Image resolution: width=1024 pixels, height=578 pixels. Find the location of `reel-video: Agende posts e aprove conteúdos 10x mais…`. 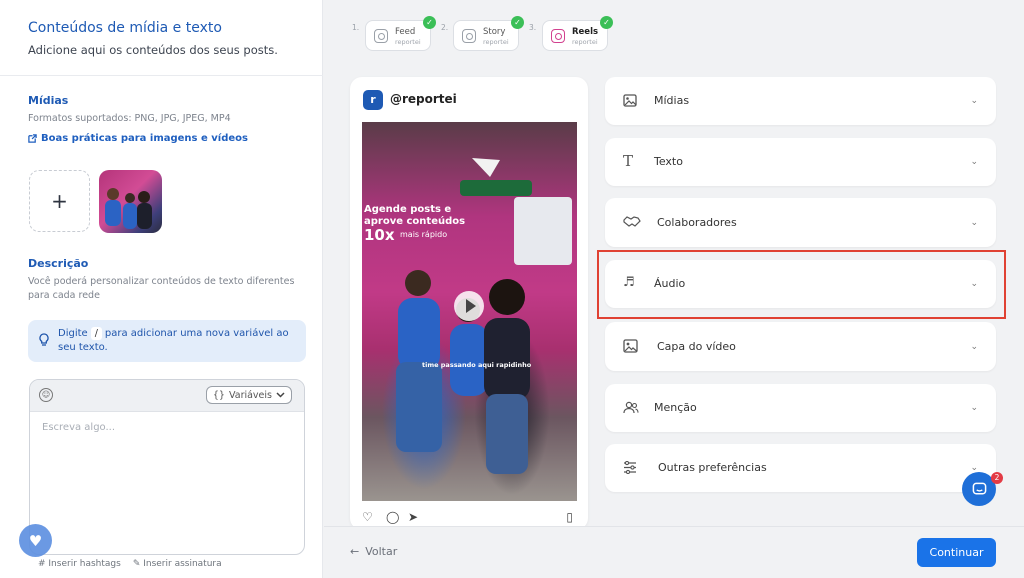

reel-video: Agende posts e aprove conteúdos 10x mais… is located at coordinates (469, 311).